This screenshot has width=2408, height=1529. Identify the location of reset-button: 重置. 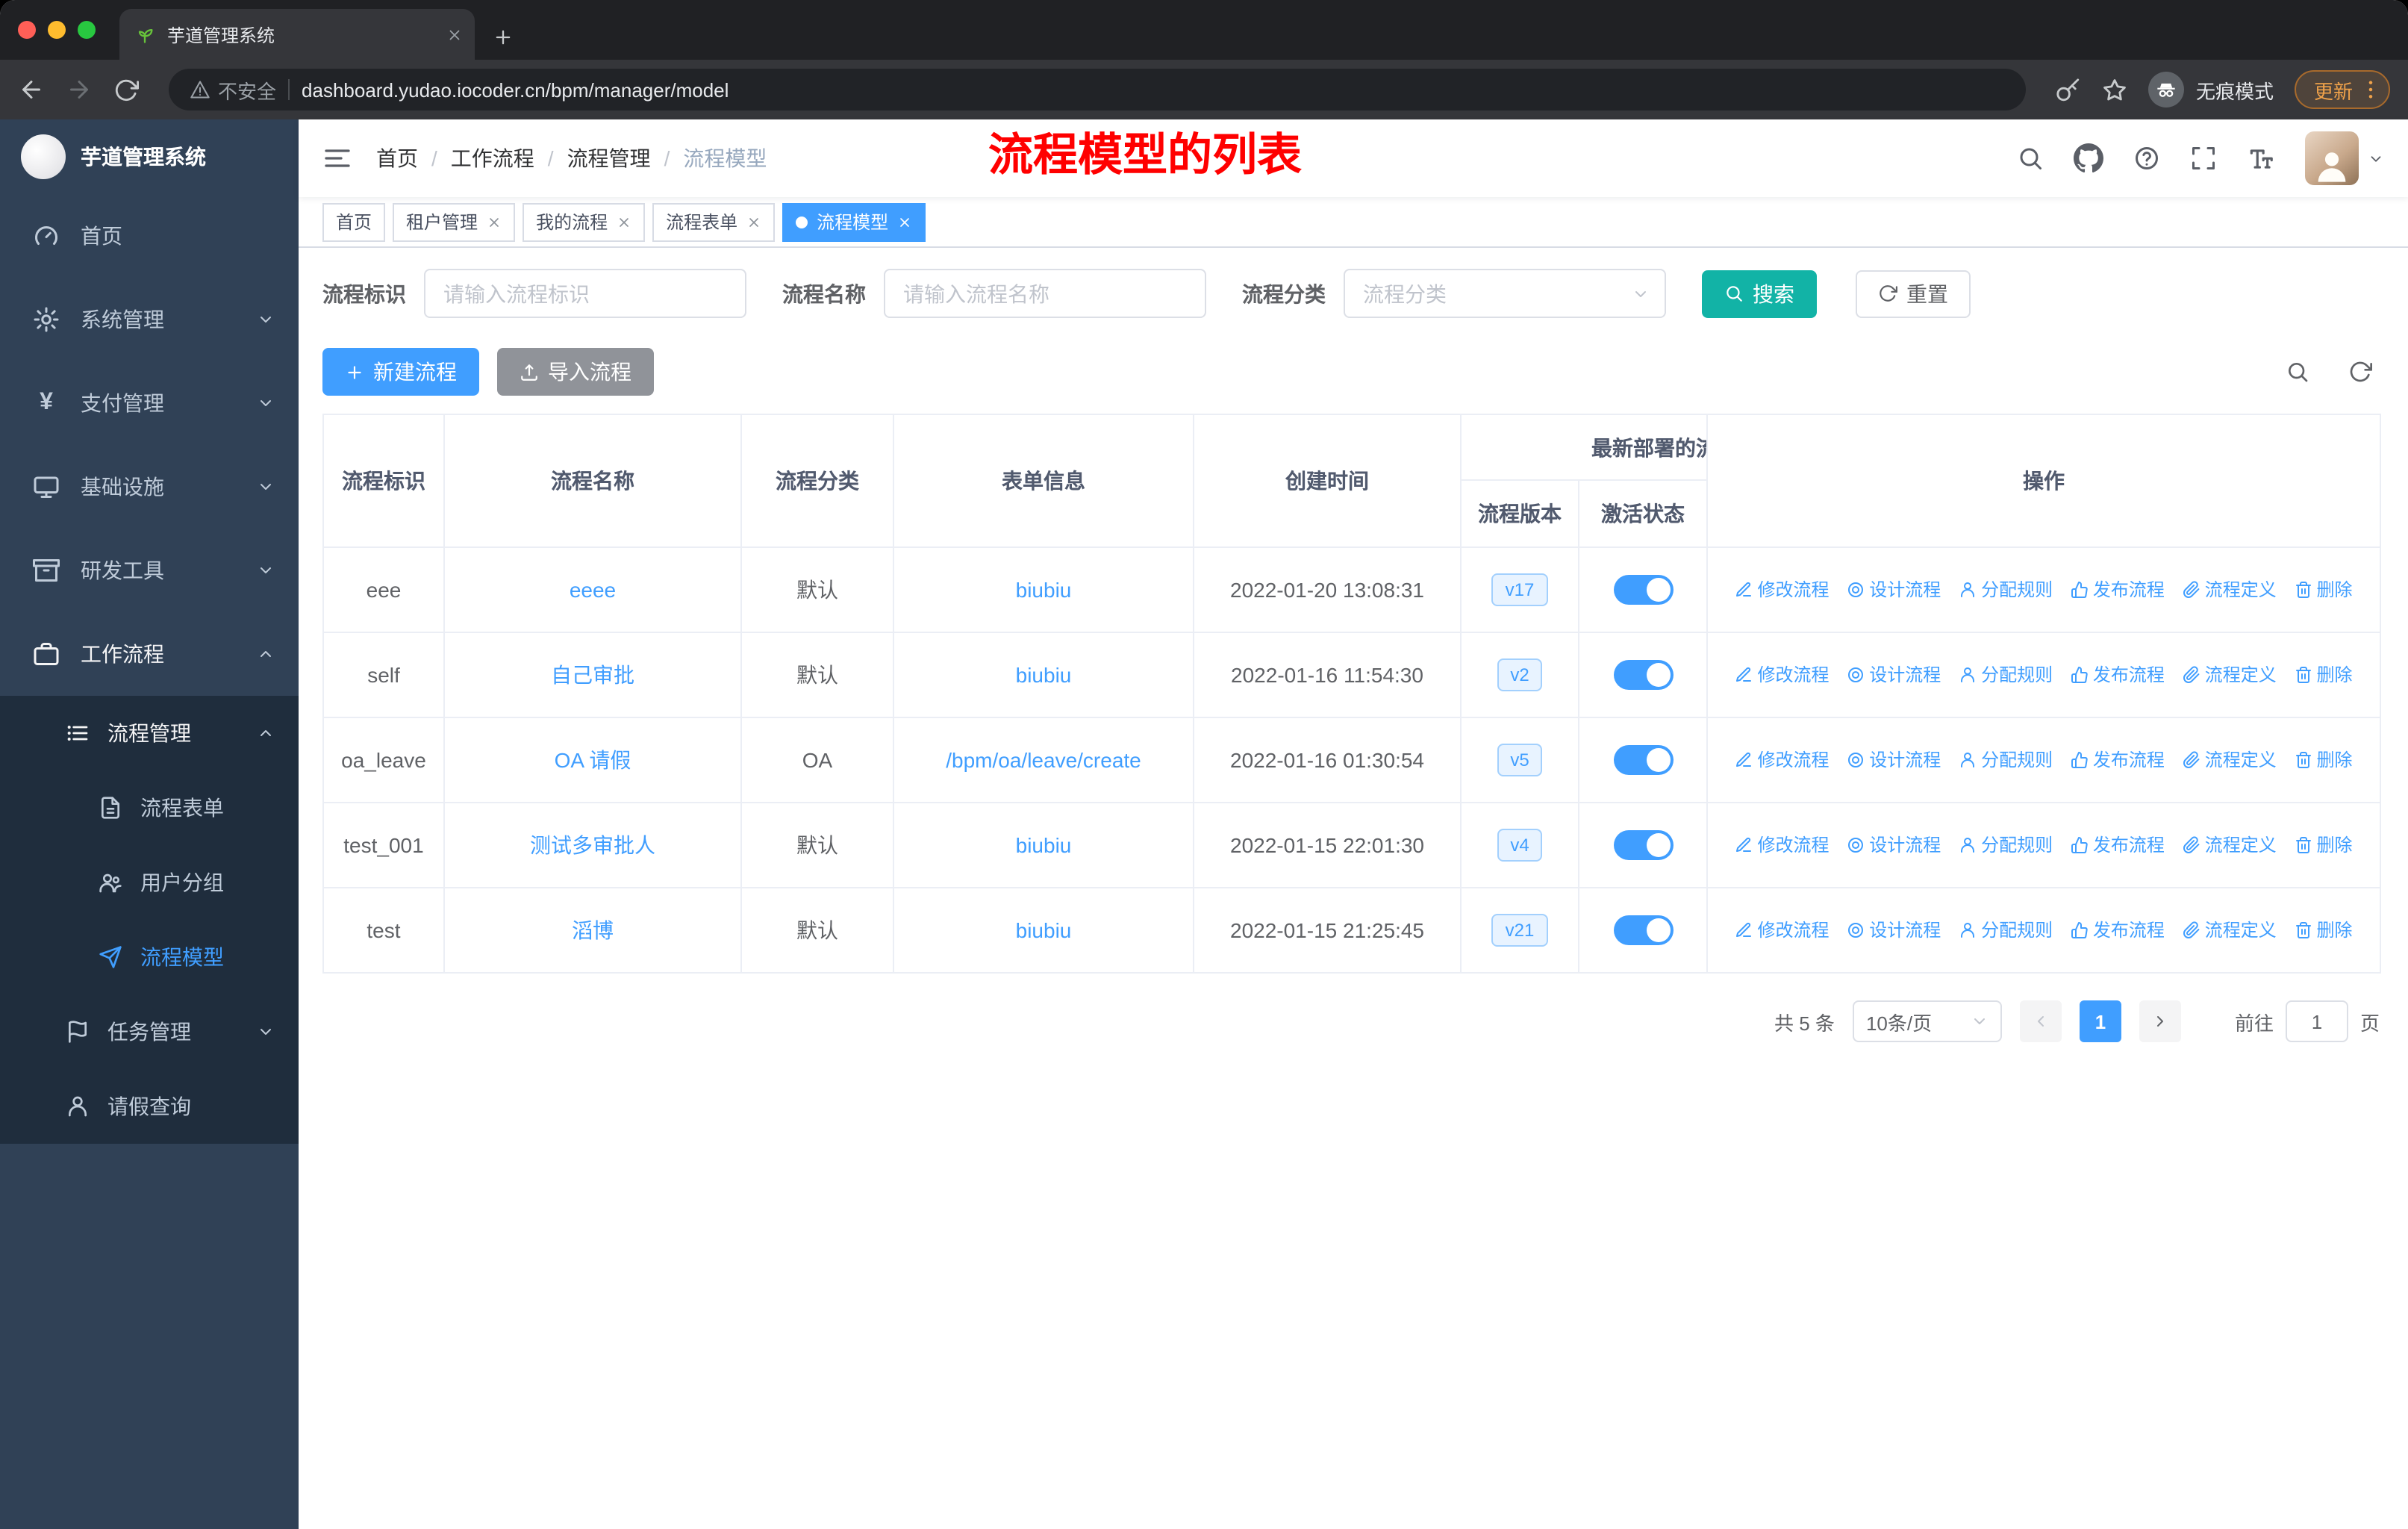
(1913, 293).